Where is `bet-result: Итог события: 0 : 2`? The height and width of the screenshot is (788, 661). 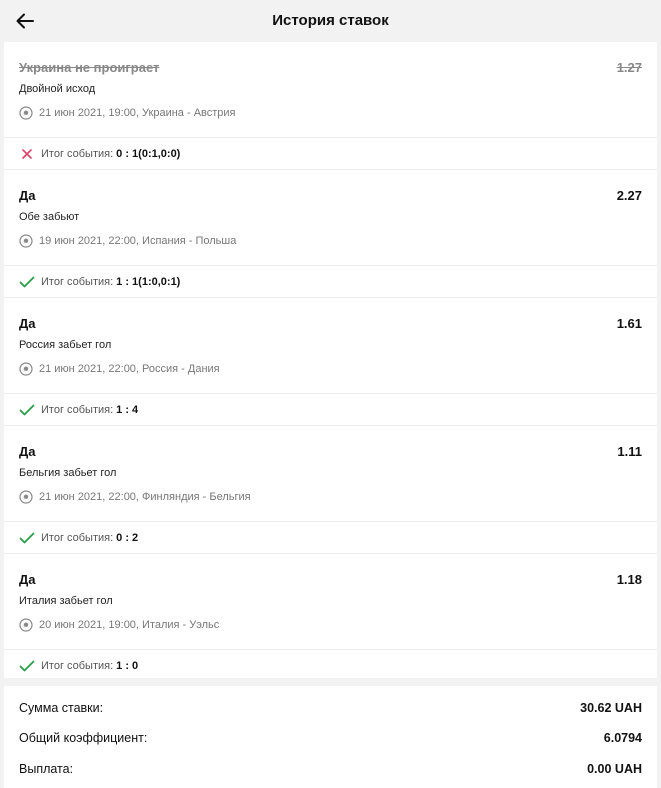
bet-result: Итог события: 0 : 2 is located at coordinates (330, 538).